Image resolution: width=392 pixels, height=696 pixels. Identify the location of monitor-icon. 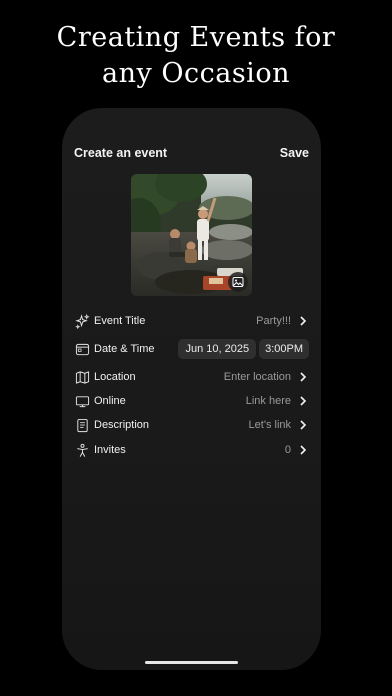
(82, 401).